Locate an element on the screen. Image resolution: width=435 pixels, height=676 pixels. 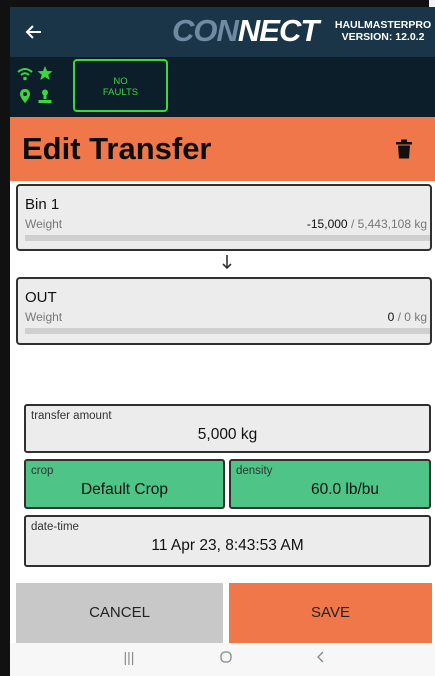
transfer-amount-label: transfer amount is located at coordinates (71, 416).